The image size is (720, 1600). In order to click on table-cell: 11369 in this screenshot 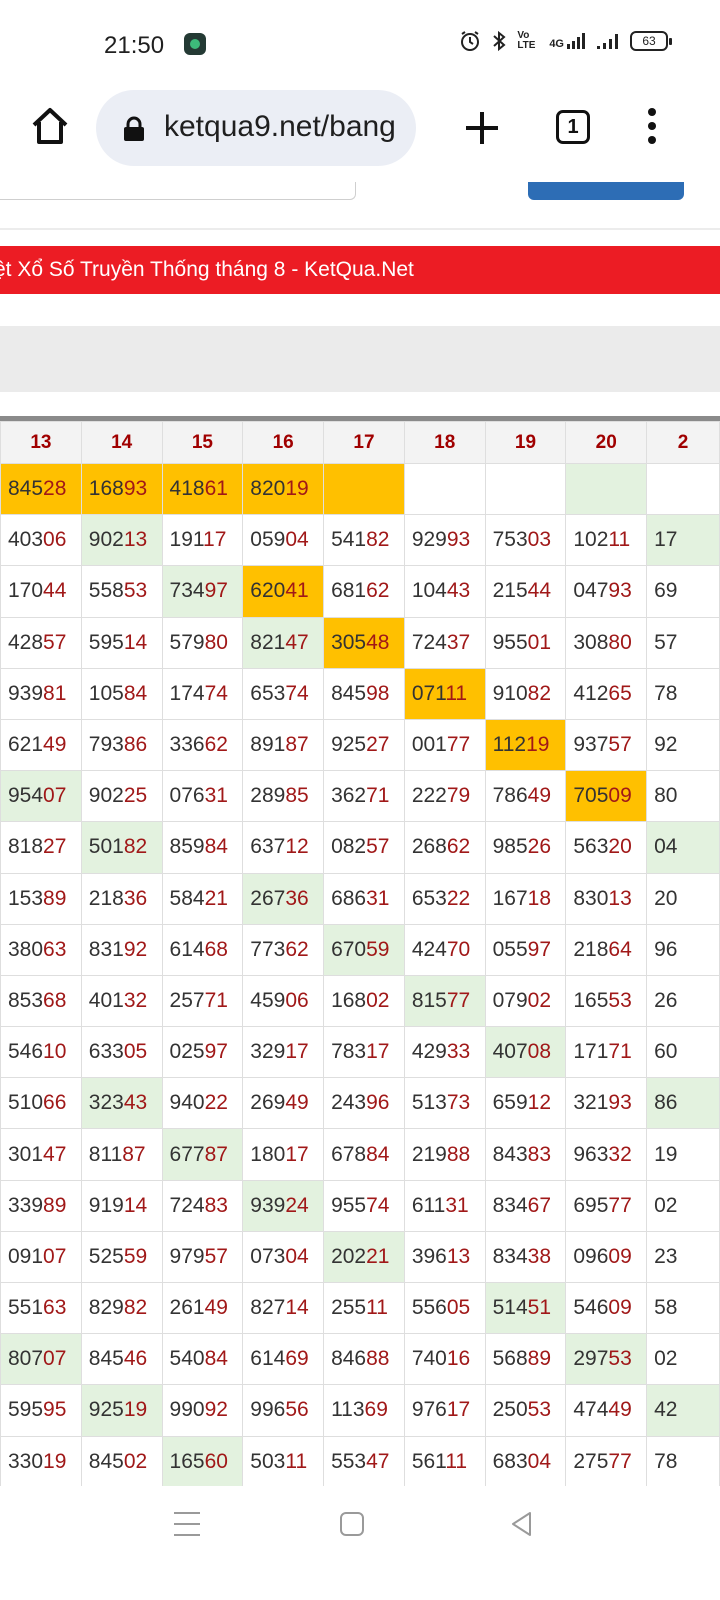, I will do `click(364, 1410)`.